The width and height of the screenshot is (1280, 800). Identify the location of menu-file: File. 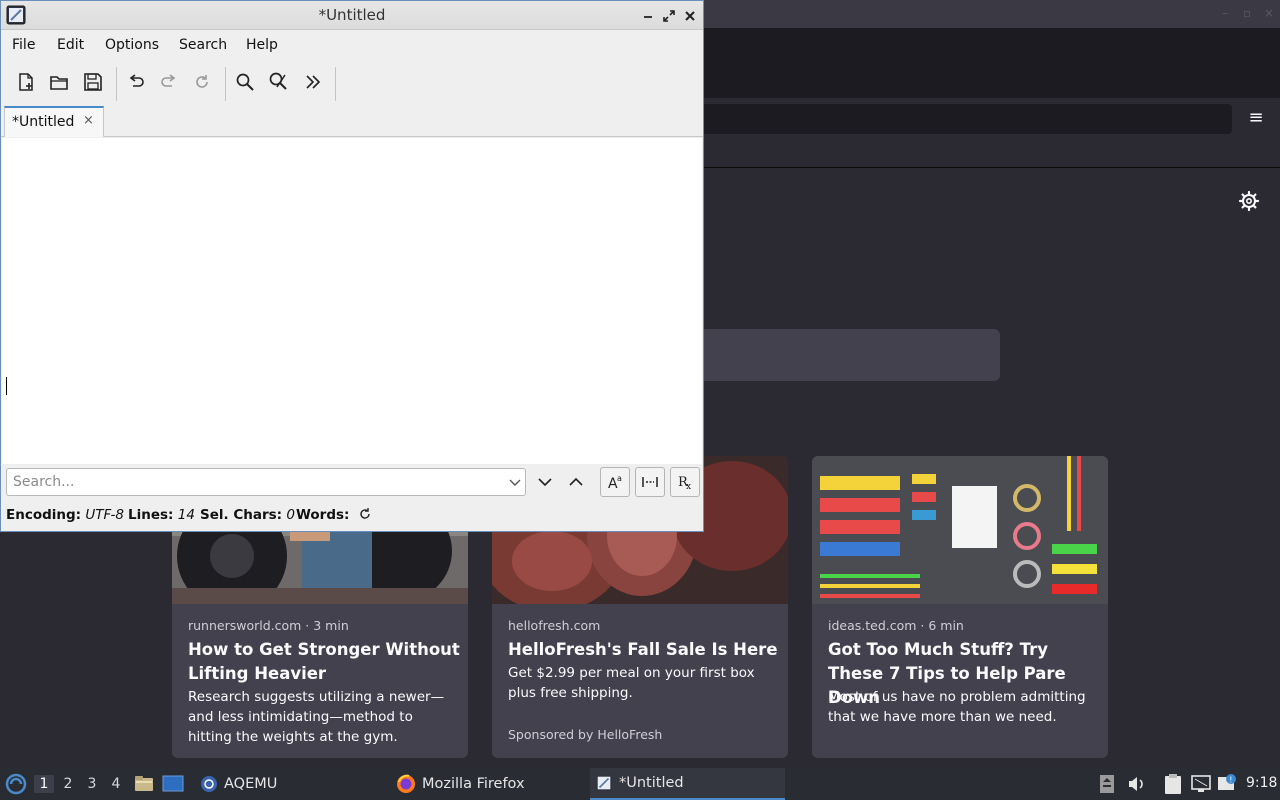
(23, 45).